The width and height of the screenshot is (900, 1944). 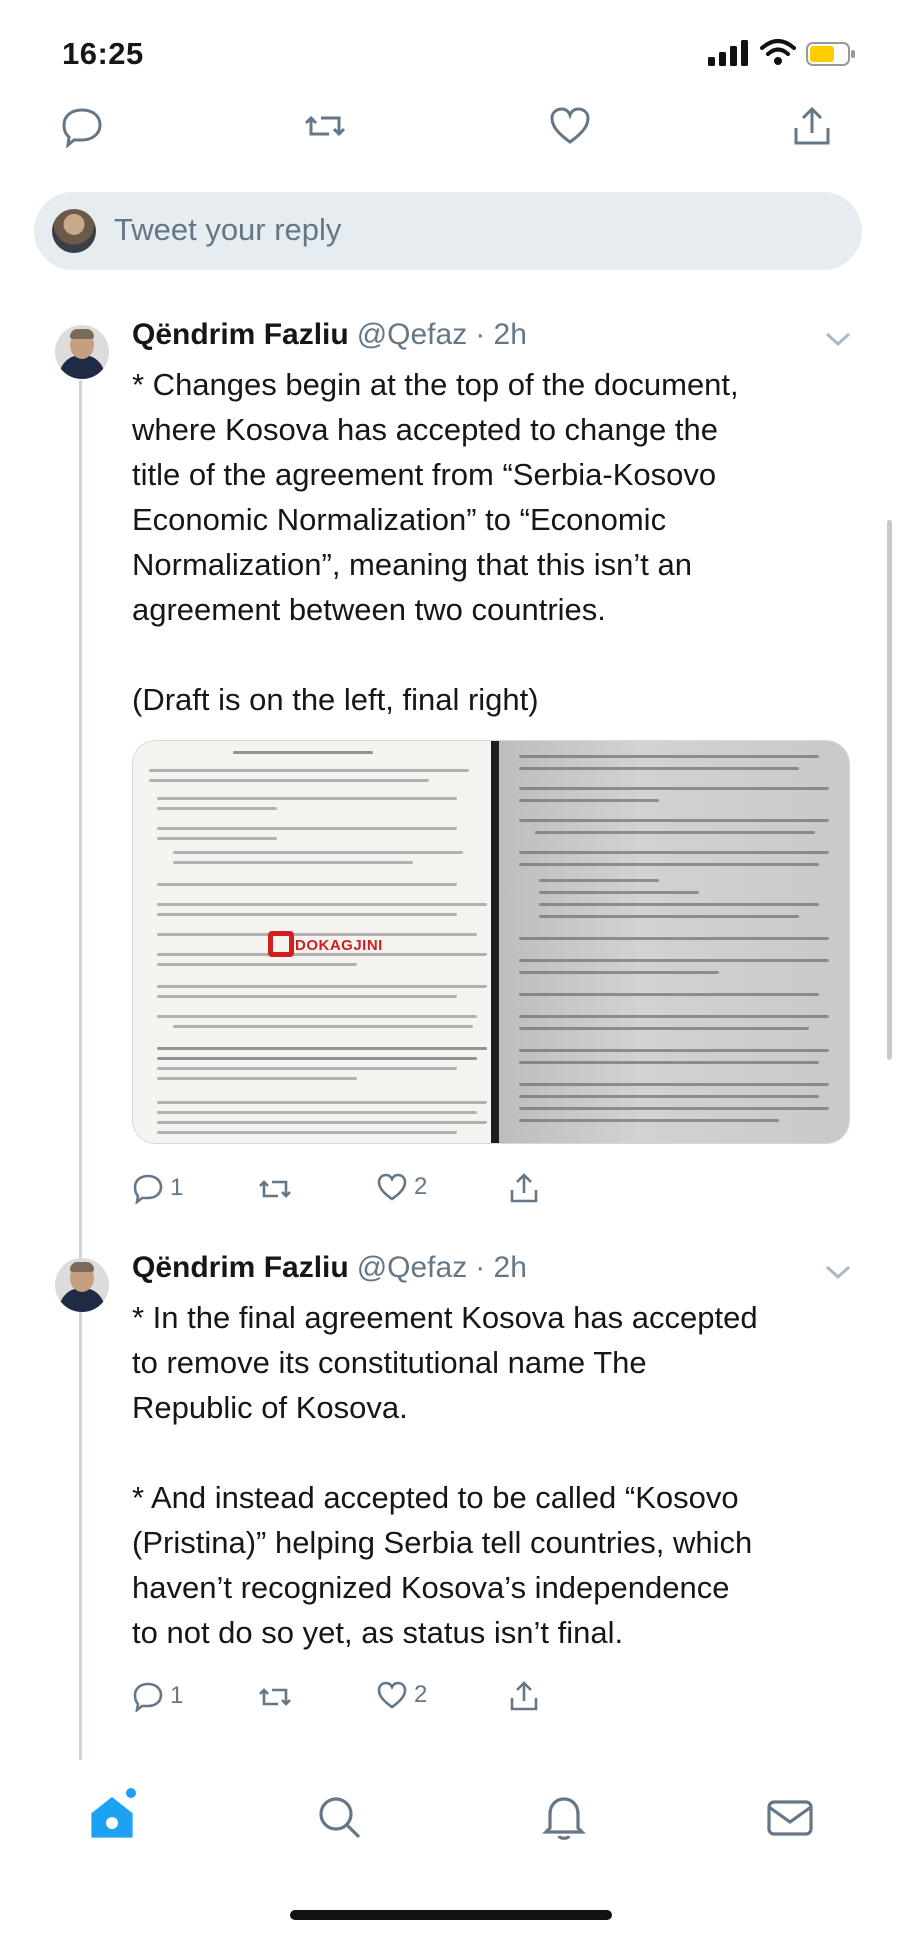 What do you see at coordinates (889, 790) in the screenshot?
I see `scrollbar` at bounding box center [889, 790].